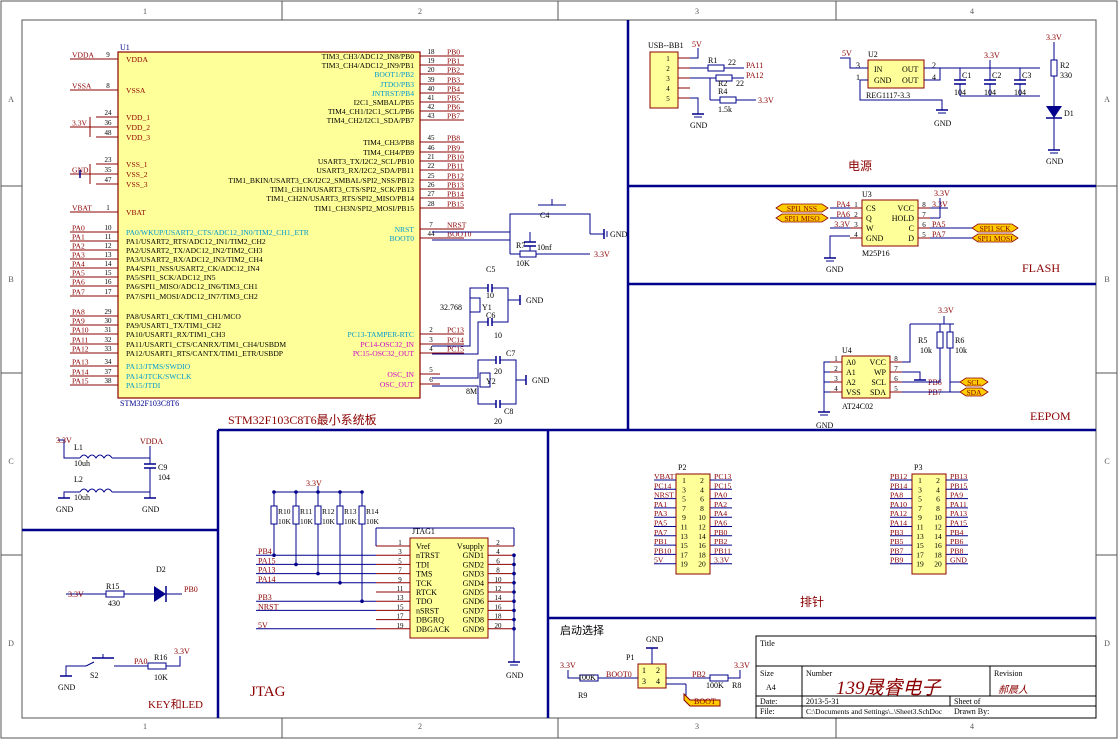 The image size is (1118, 744). I want to click on p3-net-left: PB9, so click(897, 560).